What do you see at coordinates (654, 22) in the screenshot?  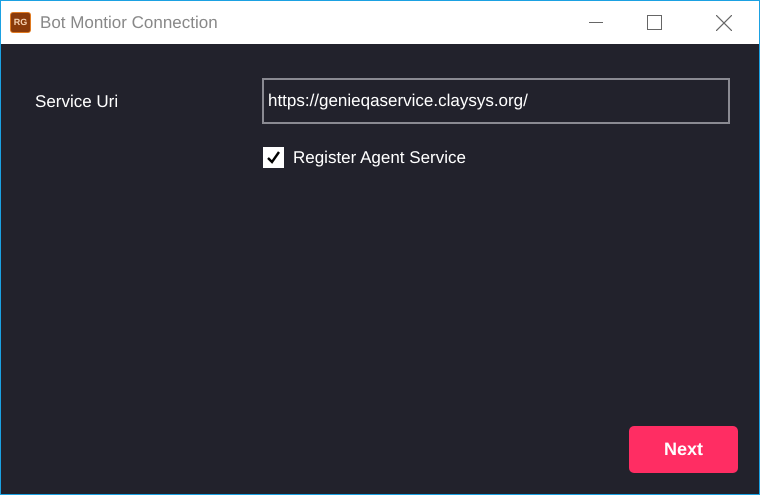 I see `maximize-icon` at bounding box center [654, 22].